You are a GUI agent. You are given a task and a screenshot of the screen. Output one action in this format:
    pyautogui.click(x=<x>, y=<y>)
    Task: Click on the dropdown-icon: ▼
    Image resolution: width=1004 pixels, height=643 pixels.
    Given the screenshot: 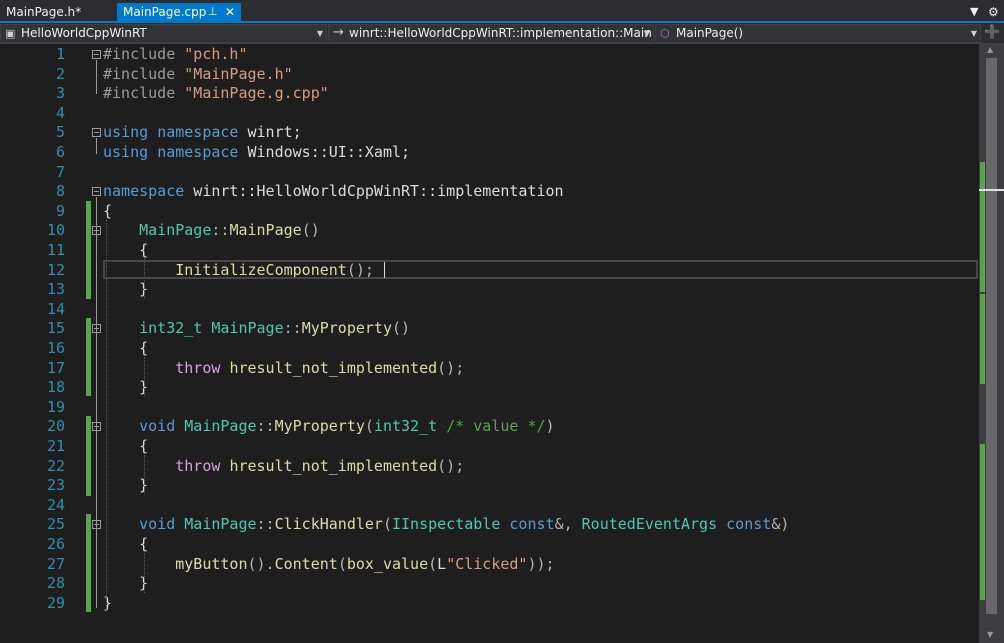 What is the action you would take?
    pyautogui.click(x=974, y=12)
    